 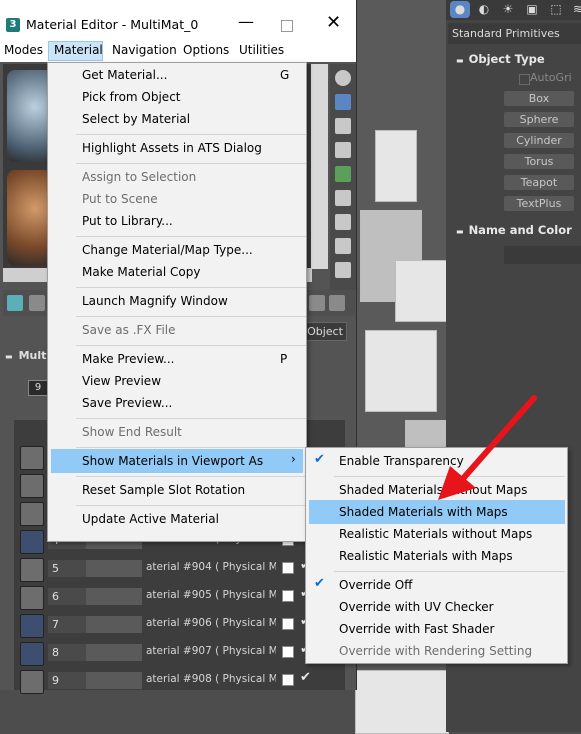 I want to click on title-bar: 3 Material Editor - MultiMat_0 — ✕, so click(x=178, y=20).